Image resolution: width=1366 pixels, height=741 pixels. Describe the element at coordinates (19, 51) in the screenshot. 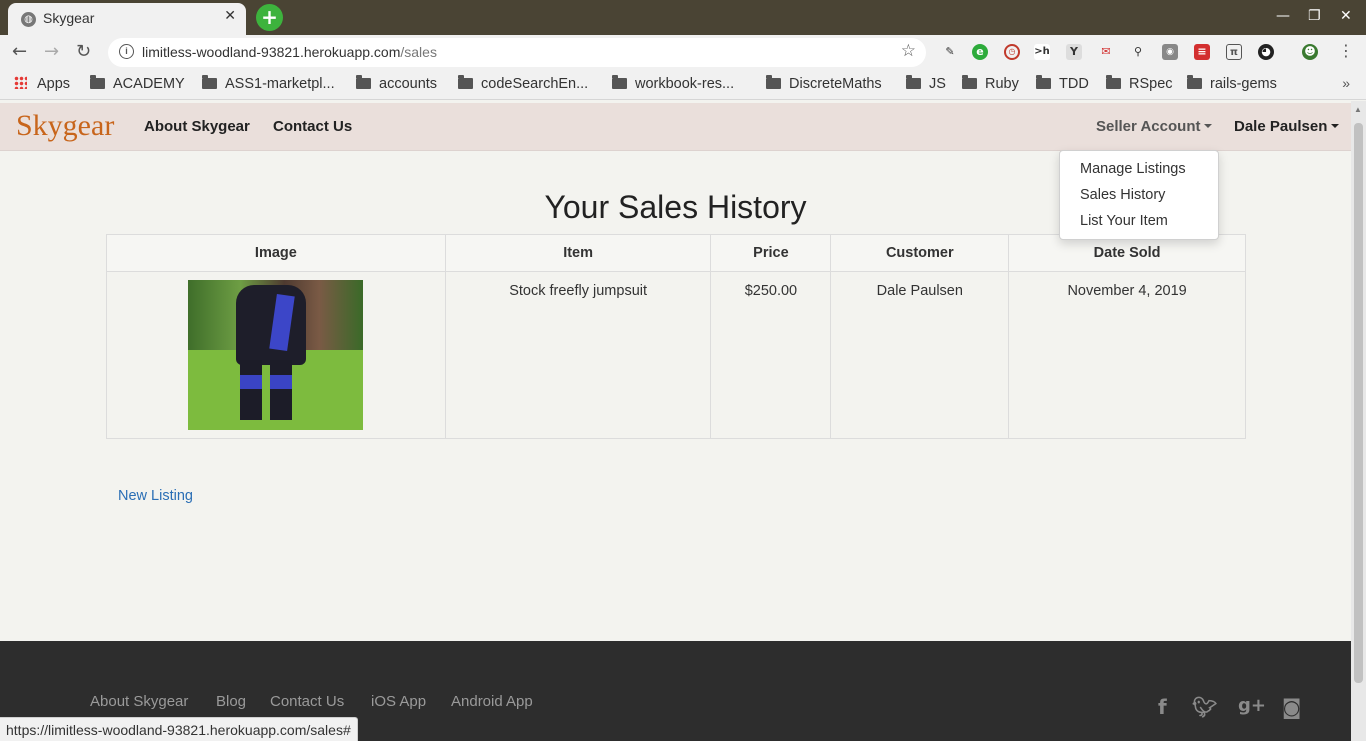

I see `back-icon: ←` at that location.